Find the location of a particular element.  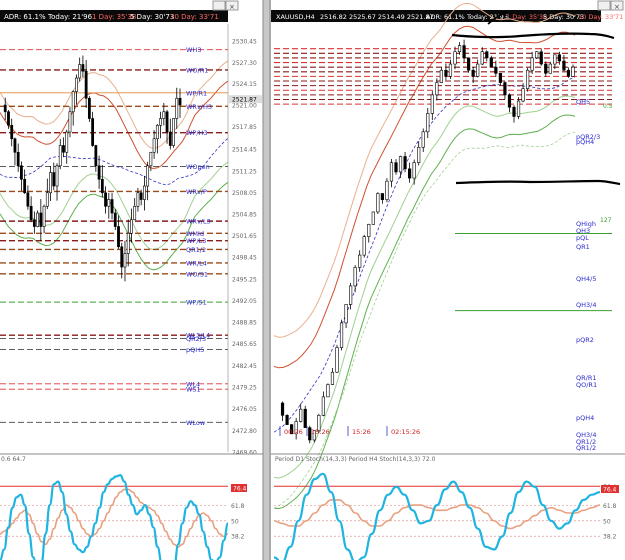

left-restore-button is located at coordinates (219, 5).